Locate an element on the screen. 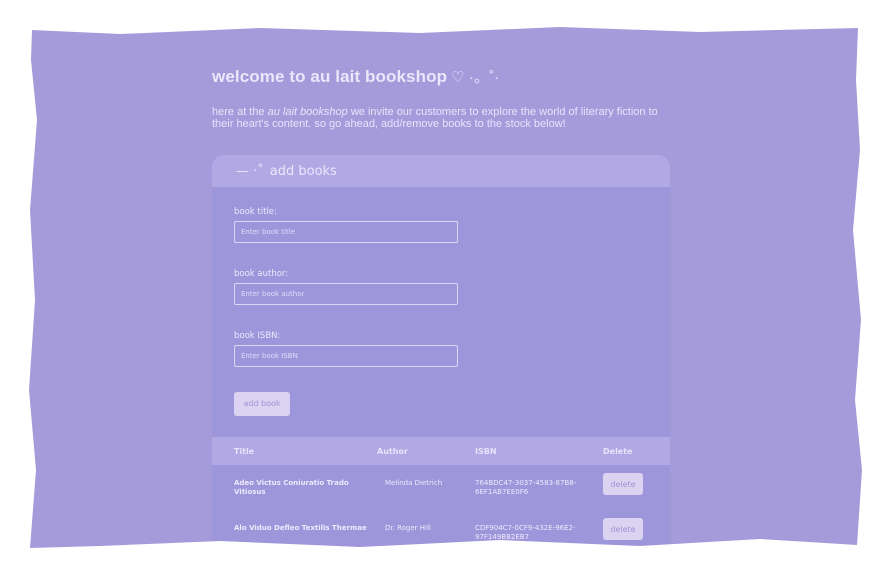 The height and width of the screenshot is (585, 890). intro-shop-name: au lait bookshop is located at coordinates (307, 112).